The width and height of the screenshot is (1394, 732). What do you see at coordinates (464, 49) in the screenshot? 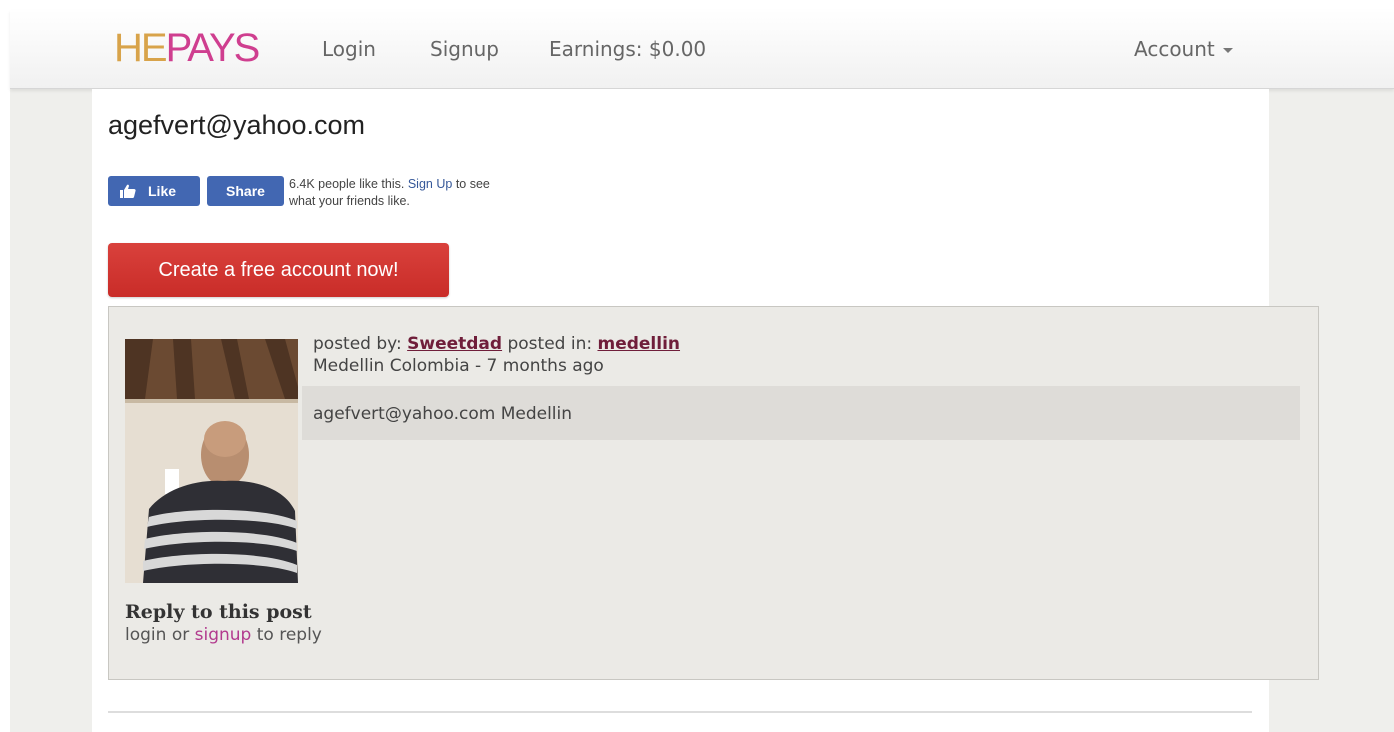
I see `nav-signup: Signup` at bounding box center [464, 49].